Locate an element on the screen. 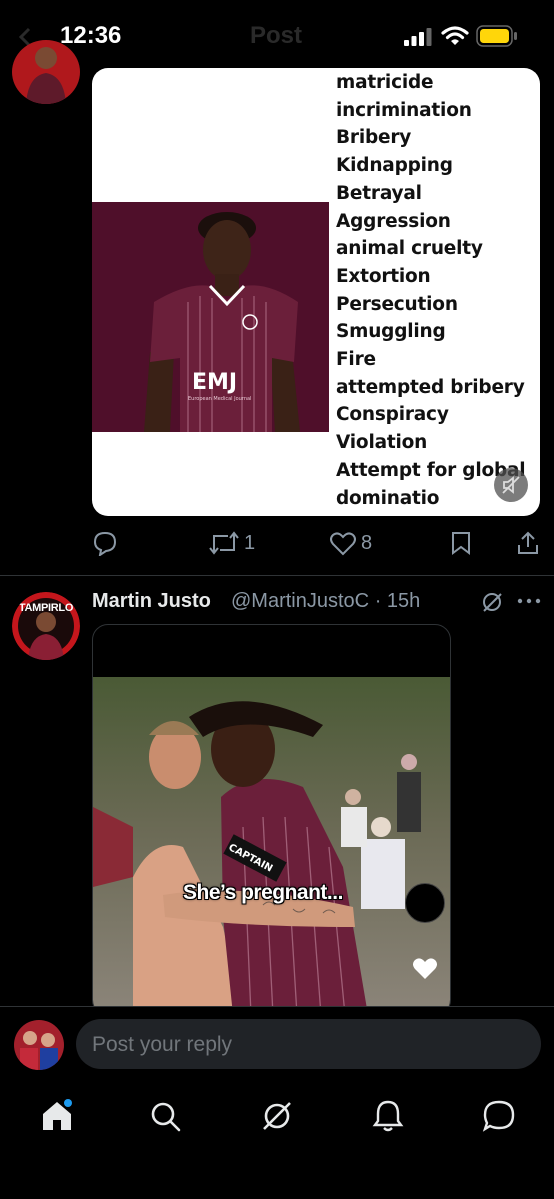 The width and height of the screenshot is (554, 1199). author-name: Martin Justo is located at coordinates (151, 601).